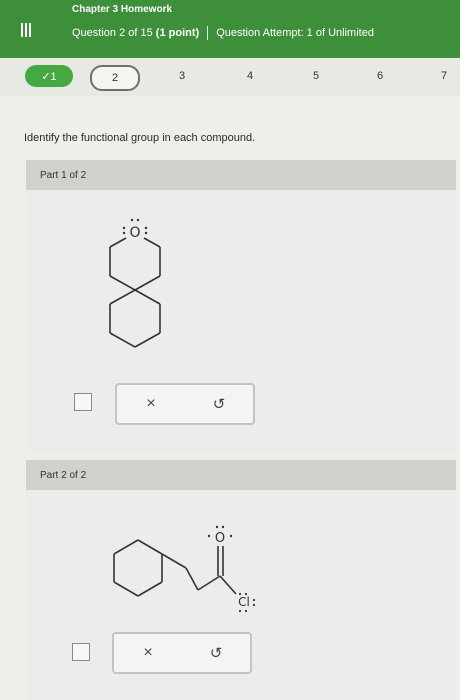 This screenshot has width=460, height=700. Describe the element at coordinates (250, 76) in the screenshot. I see `question-4-button: 4` at that location.